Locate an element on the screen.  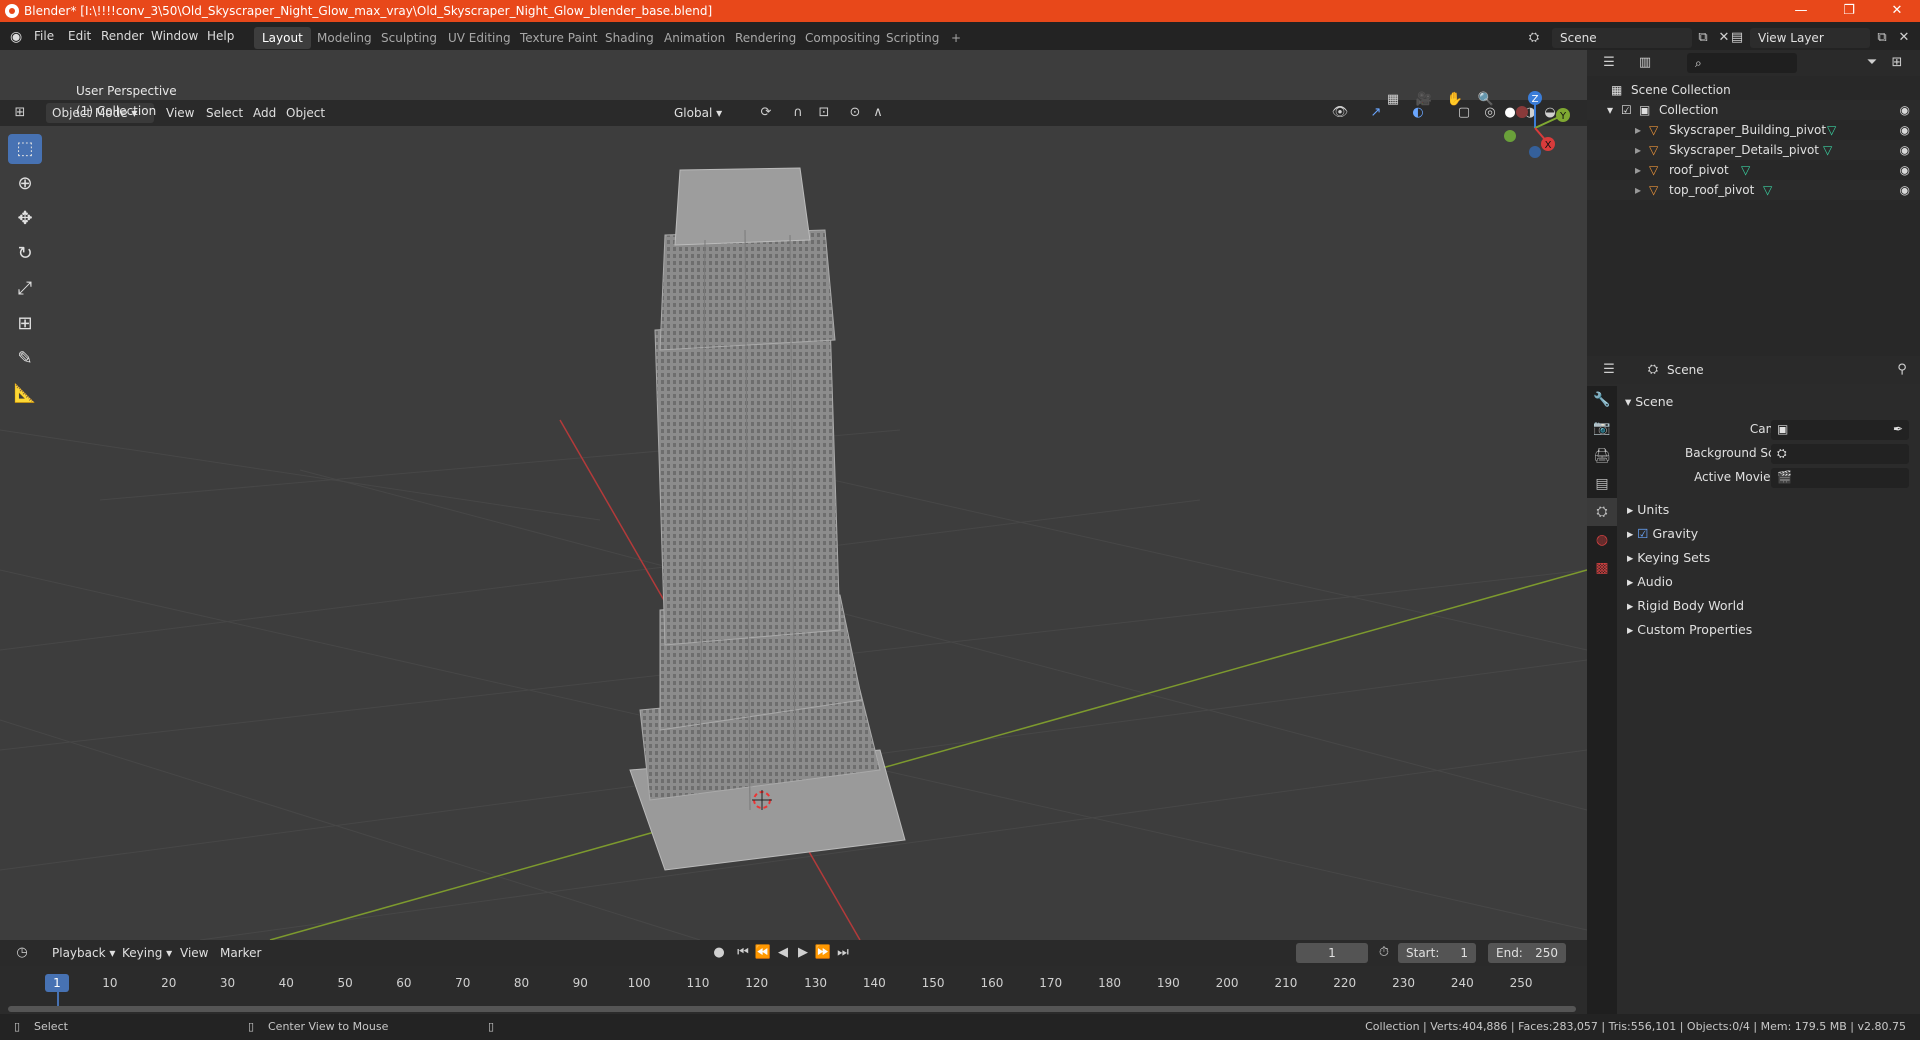
view-menu: View is located at coordinates (194, 953).